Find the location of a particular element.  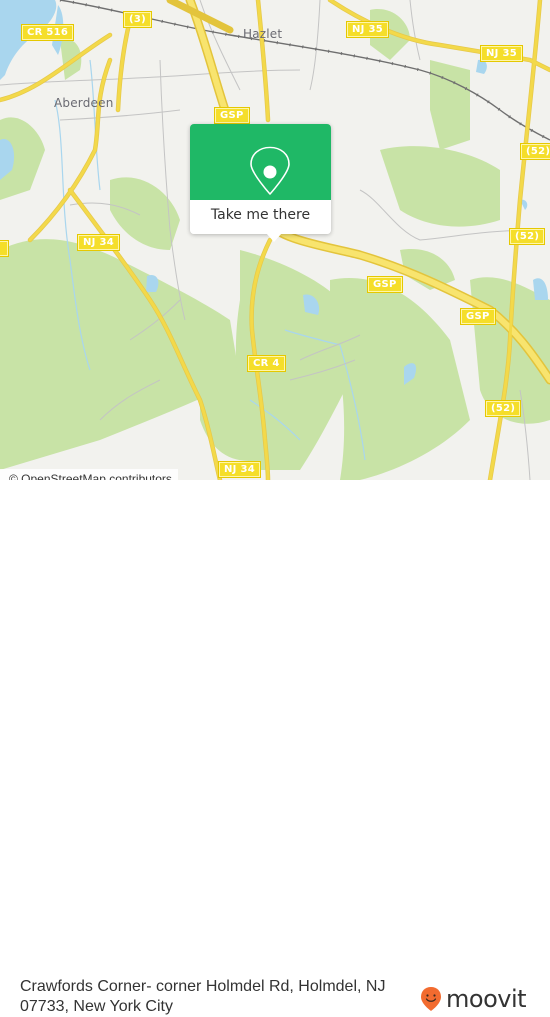

moovit-smiley-pin-icon is located at coordinates (431, 999).